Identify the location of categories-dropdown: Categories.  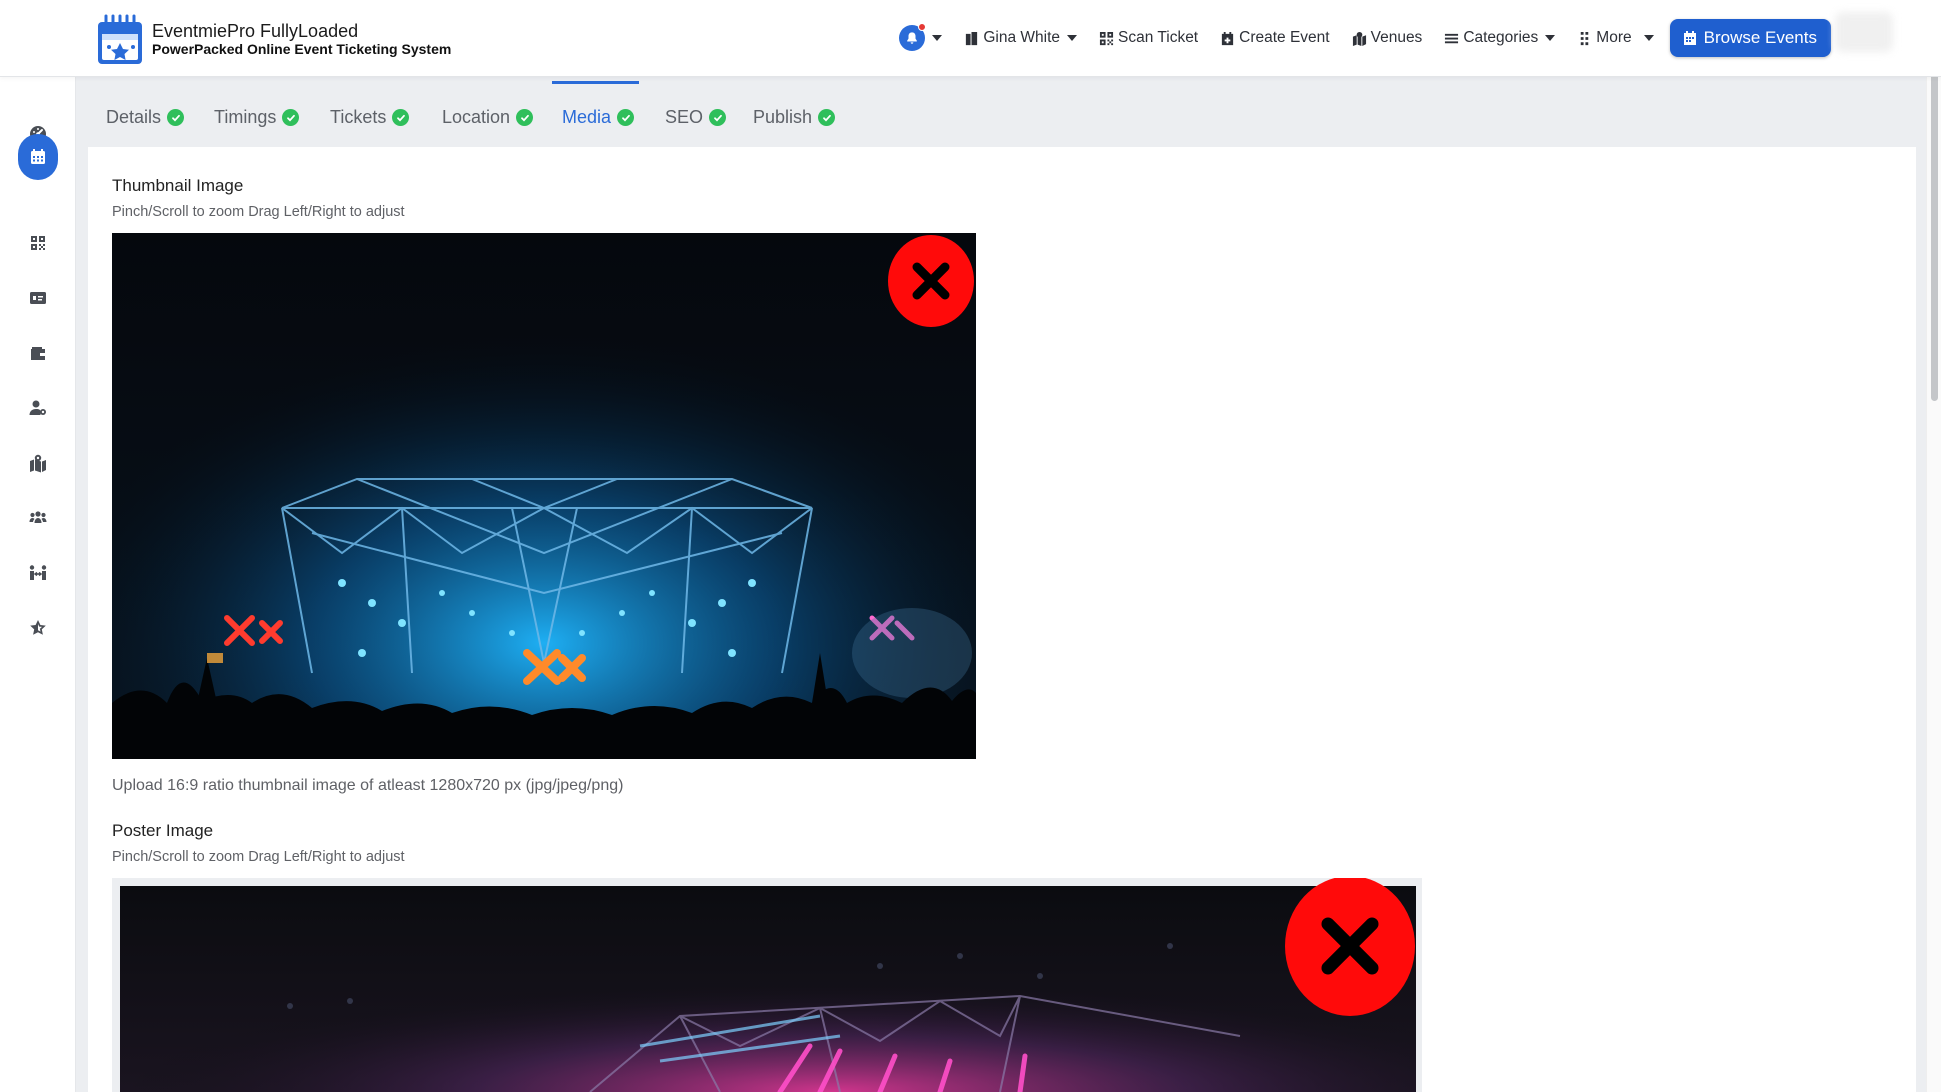
(1500, 38).